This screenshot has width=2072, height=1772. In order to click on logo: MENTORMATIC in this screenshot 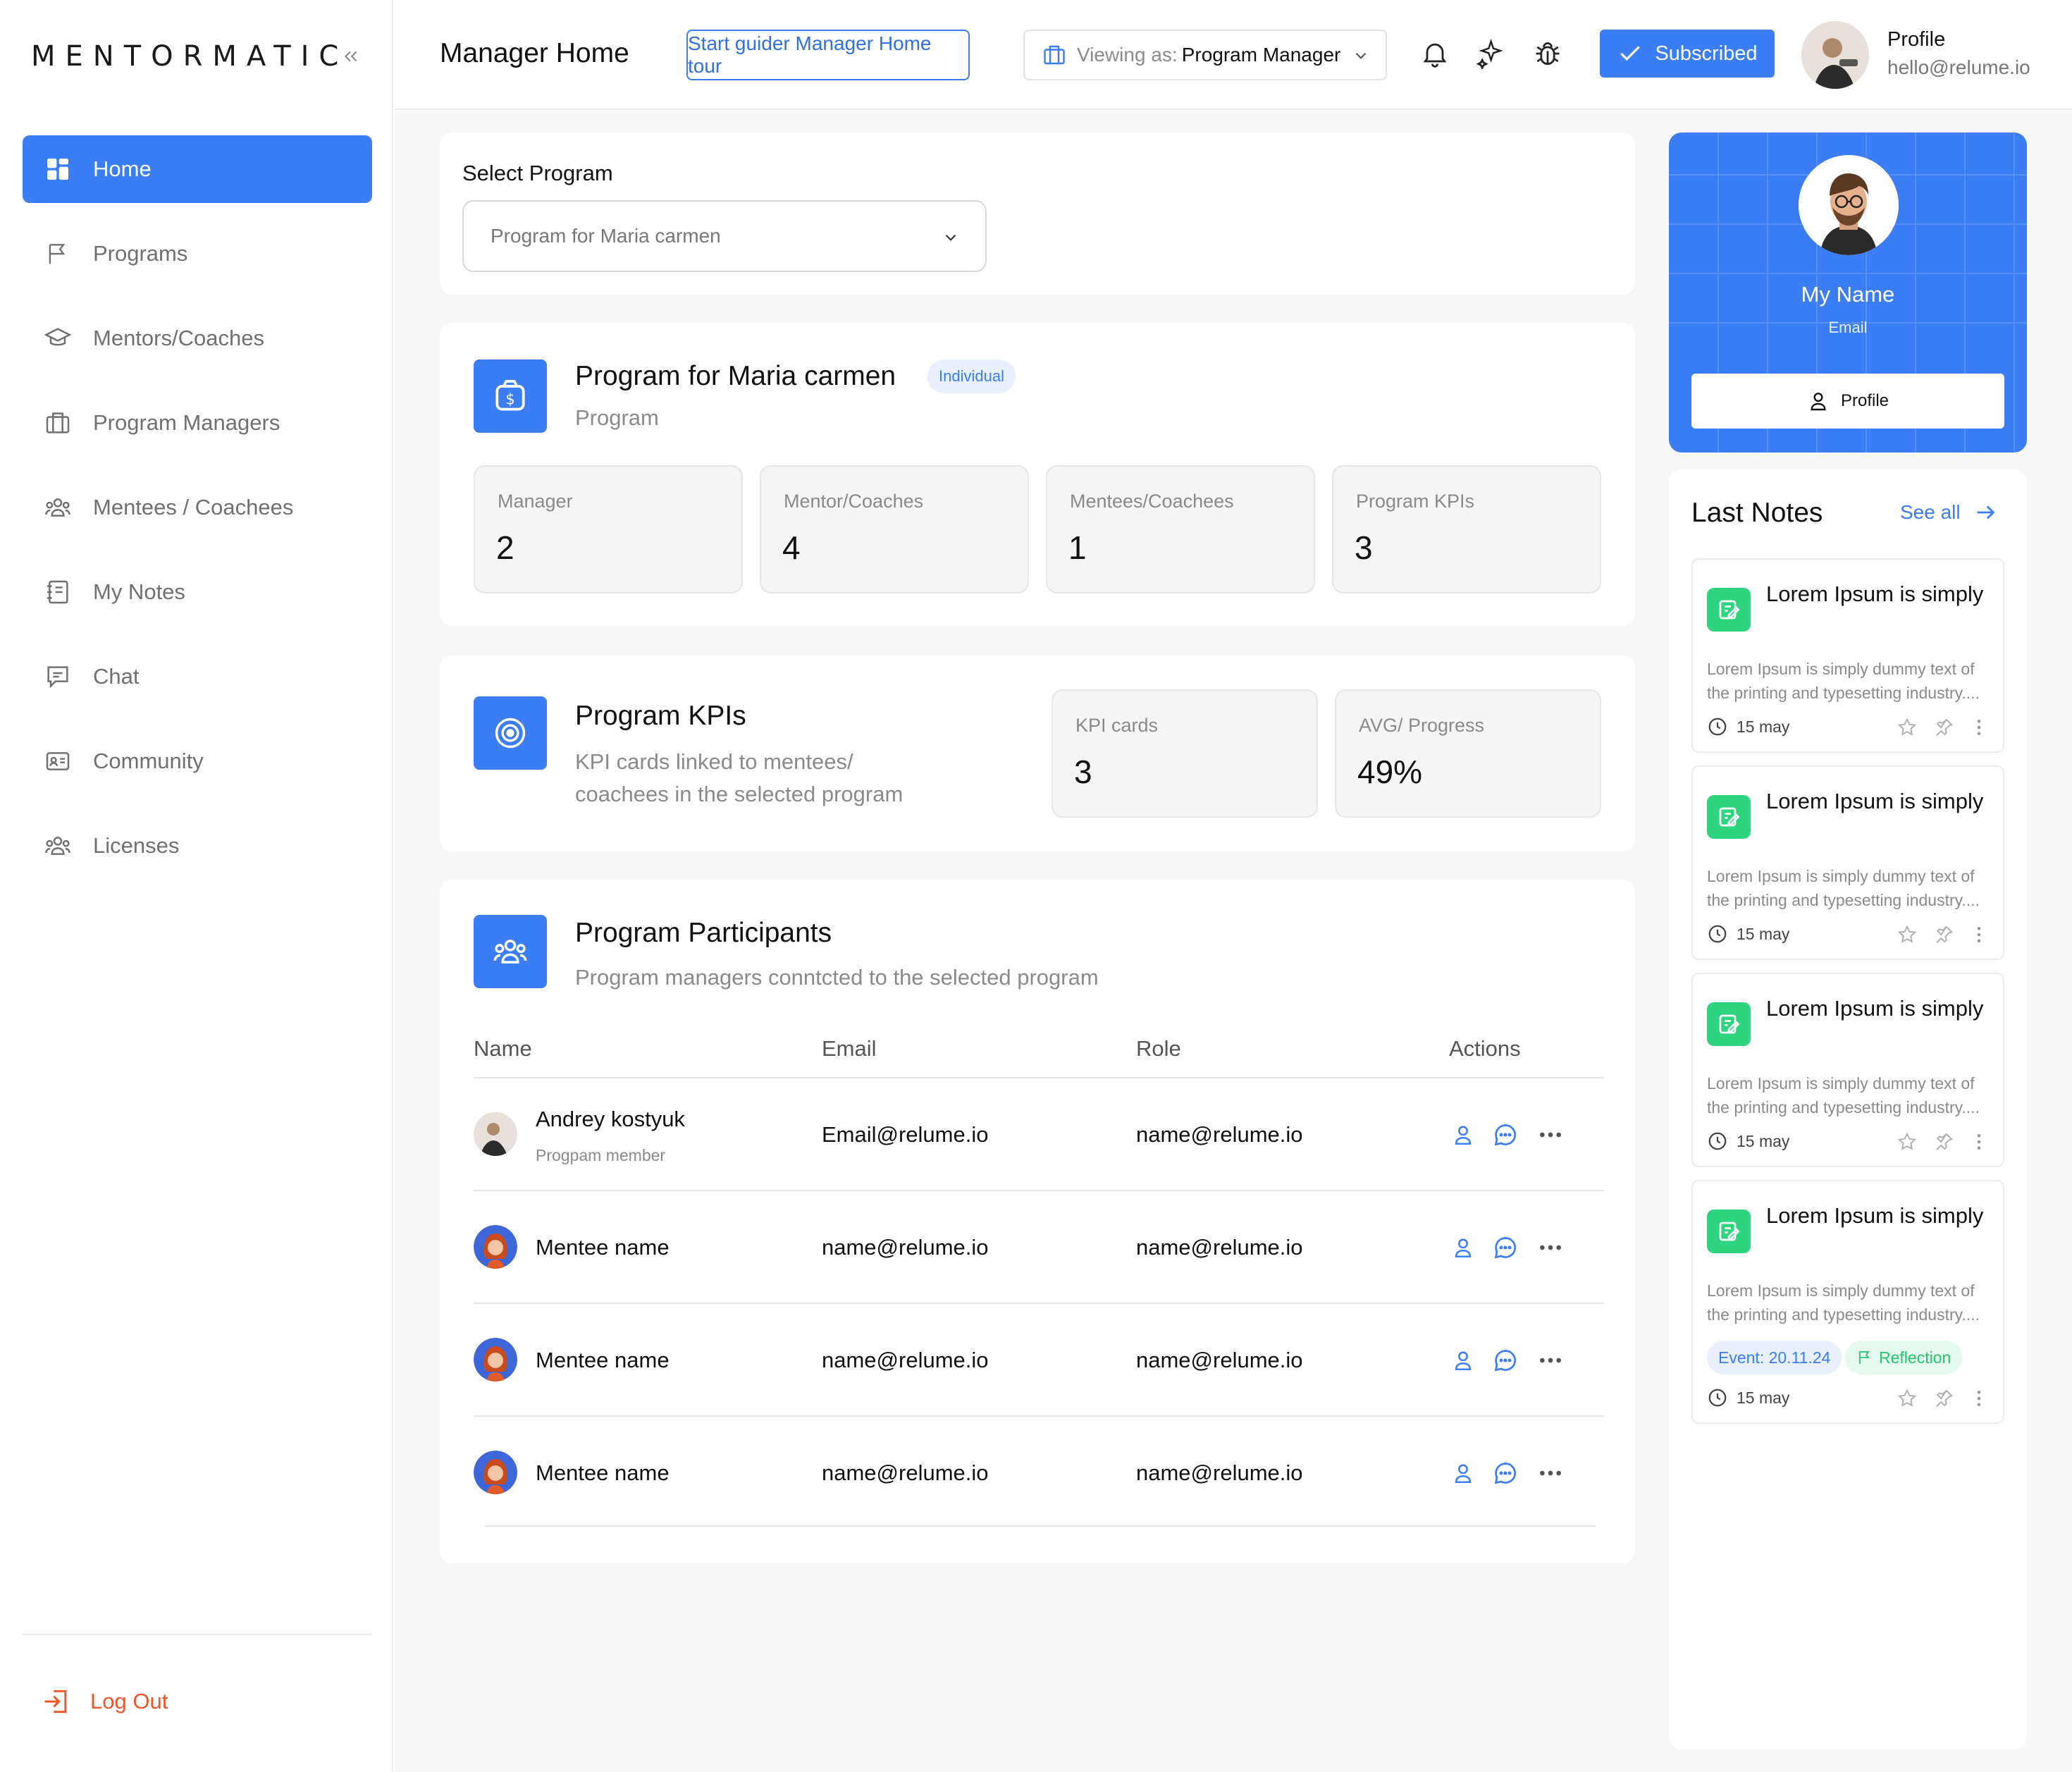, I will do `click(200, 56)`.